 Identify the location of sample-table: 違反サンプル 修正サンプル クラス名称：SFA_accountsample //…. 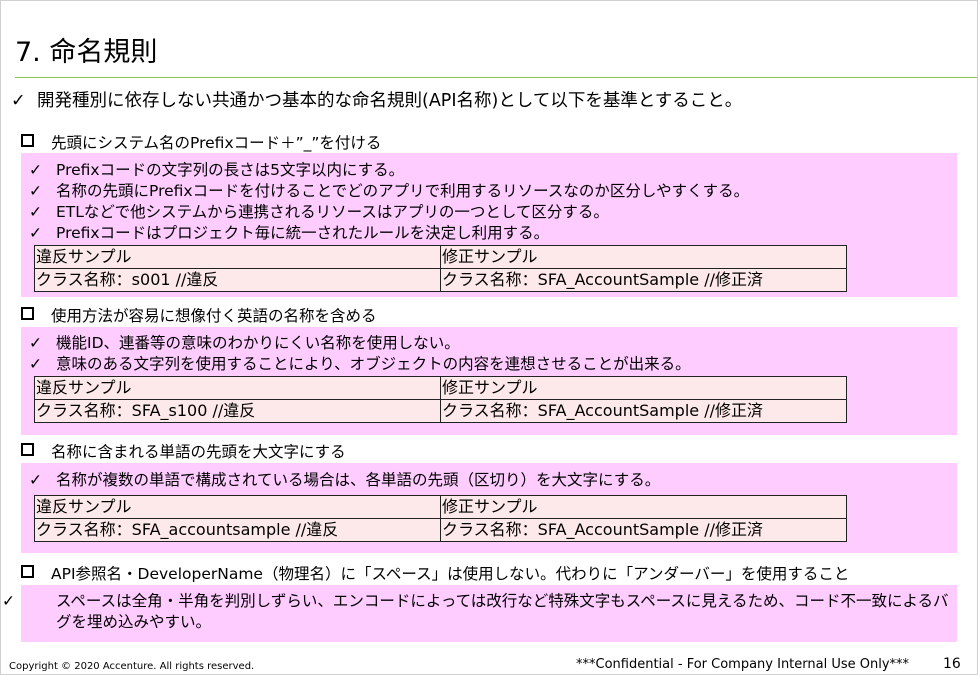
(440, 518).